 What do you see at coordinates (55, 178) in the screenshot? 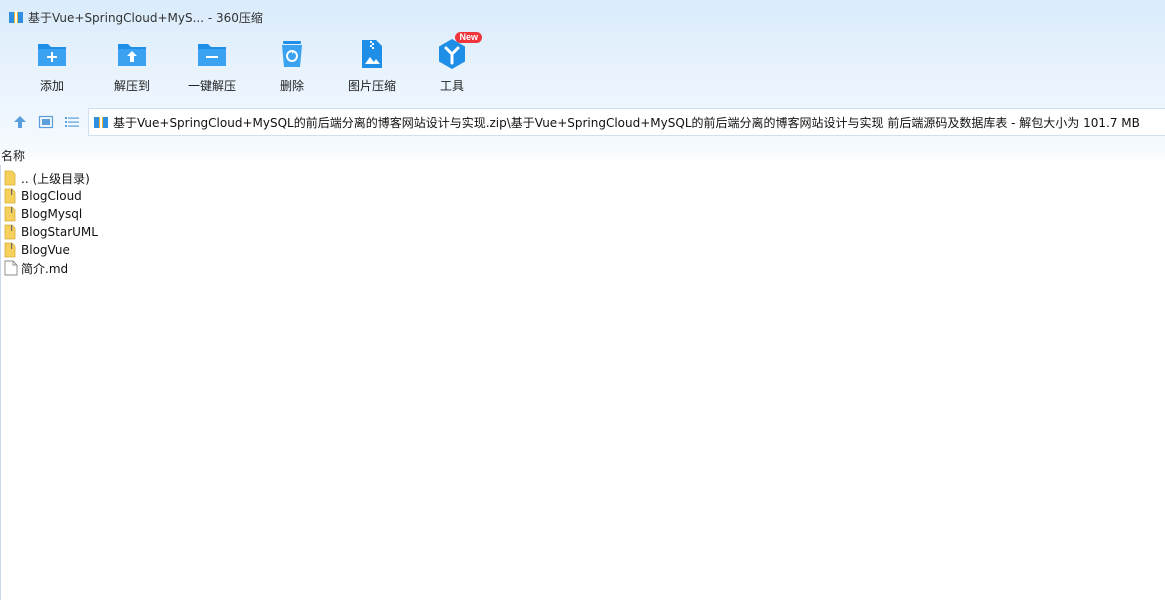
I see `list-item-name: .. (上级目录)` at bounding box center [55, 178].